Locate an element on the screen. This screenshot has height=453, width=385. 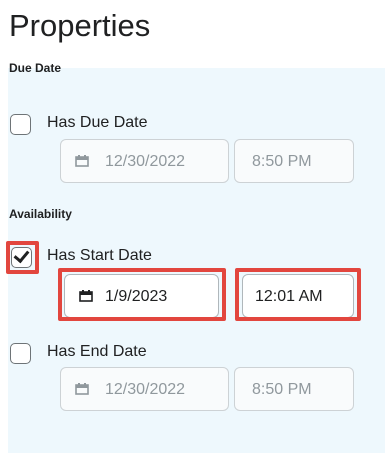
has-end-date-label: Has End Date is located at coordinates (97, 352).